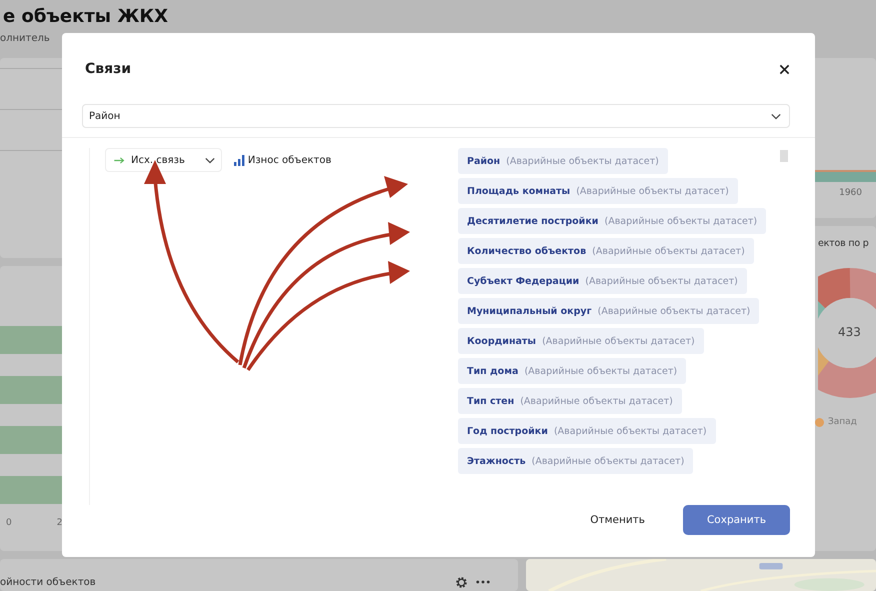 The width and height of the screenshot is (876, 591). Describe the element at coordinates (843, 243) in the screenshot. I see `chart-title: ектов по р` at that location.